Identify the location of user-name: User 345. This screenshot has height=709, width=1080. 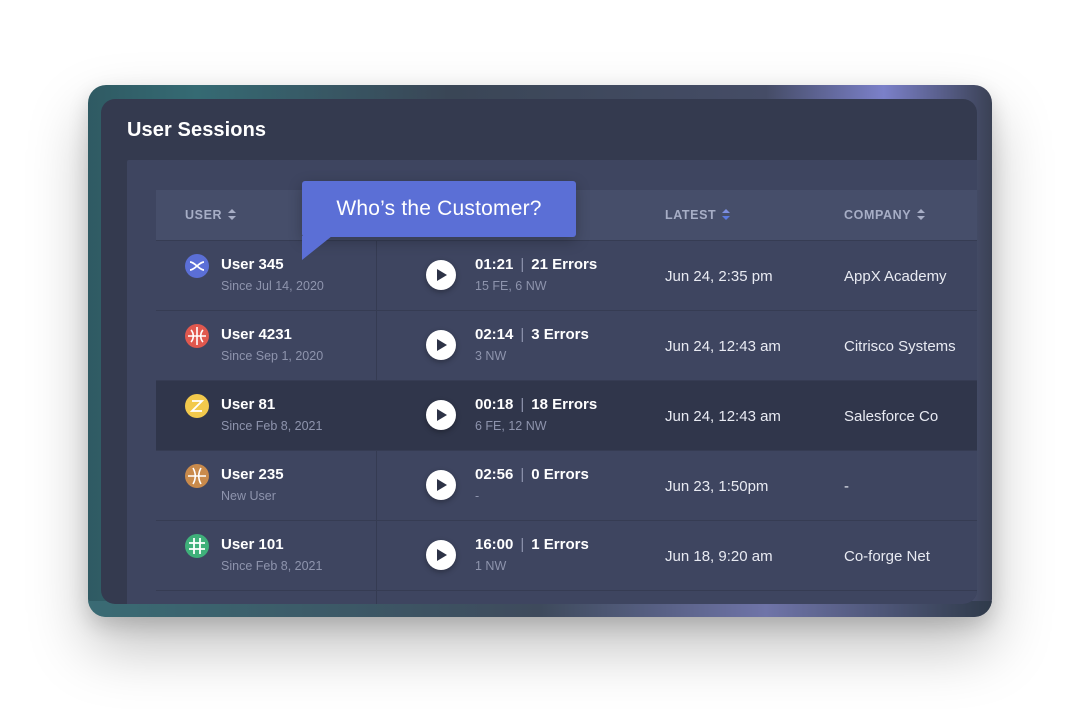
(252, 264).